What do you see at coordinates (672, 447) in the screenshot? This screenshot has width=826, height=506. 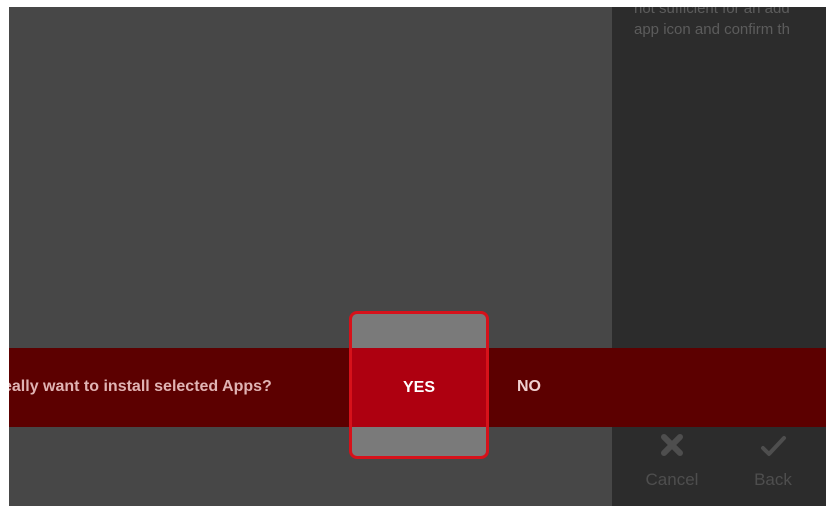 I see `x-icon` at bounding box center [672, 447].